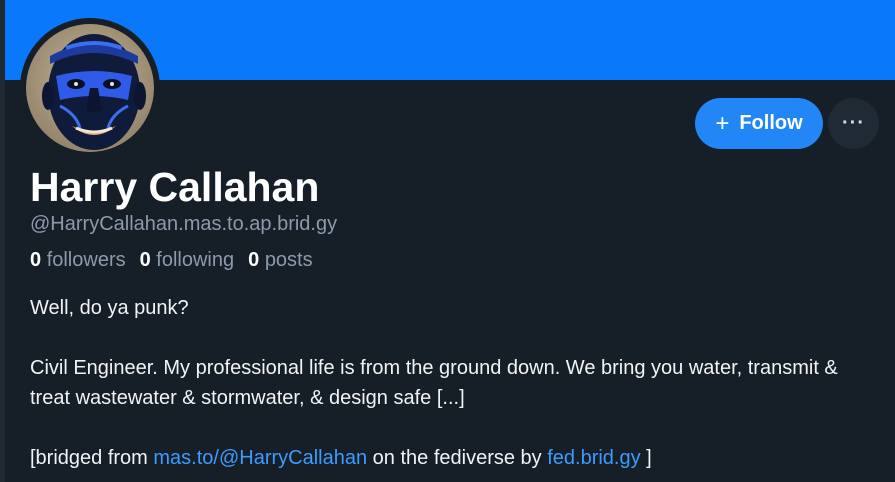  What do you see at coordinates (109, 308) in the screenshot?
I see `bio-line-tagline: Well, do ya punk?` at bounding box center [109, 308].